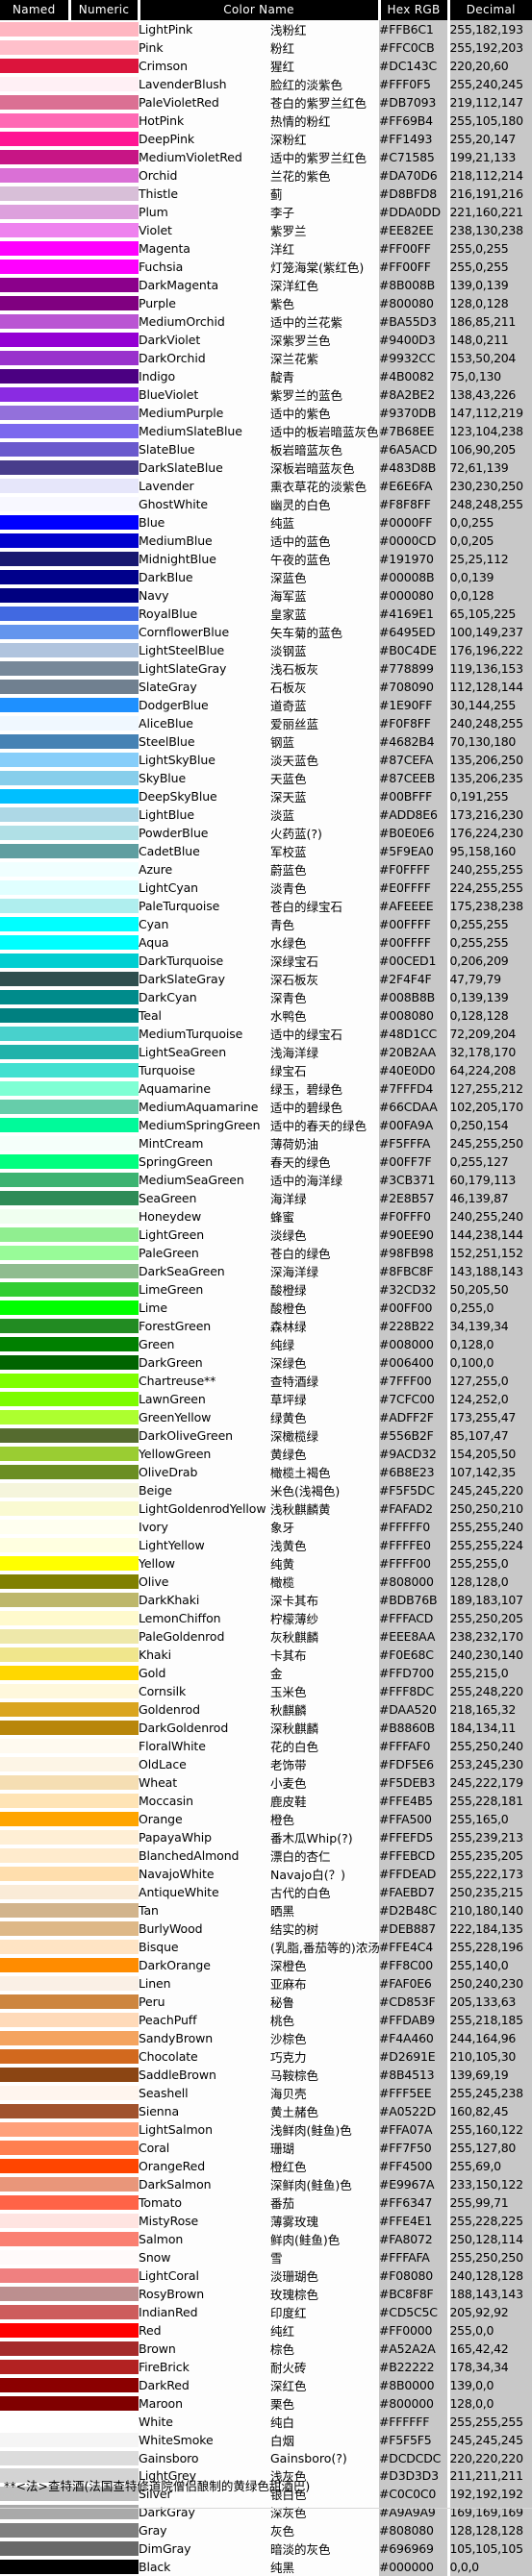 This screenshot has height=2576, width=532. I want to click on color-name-english: Khaki, so click(204, 1655).